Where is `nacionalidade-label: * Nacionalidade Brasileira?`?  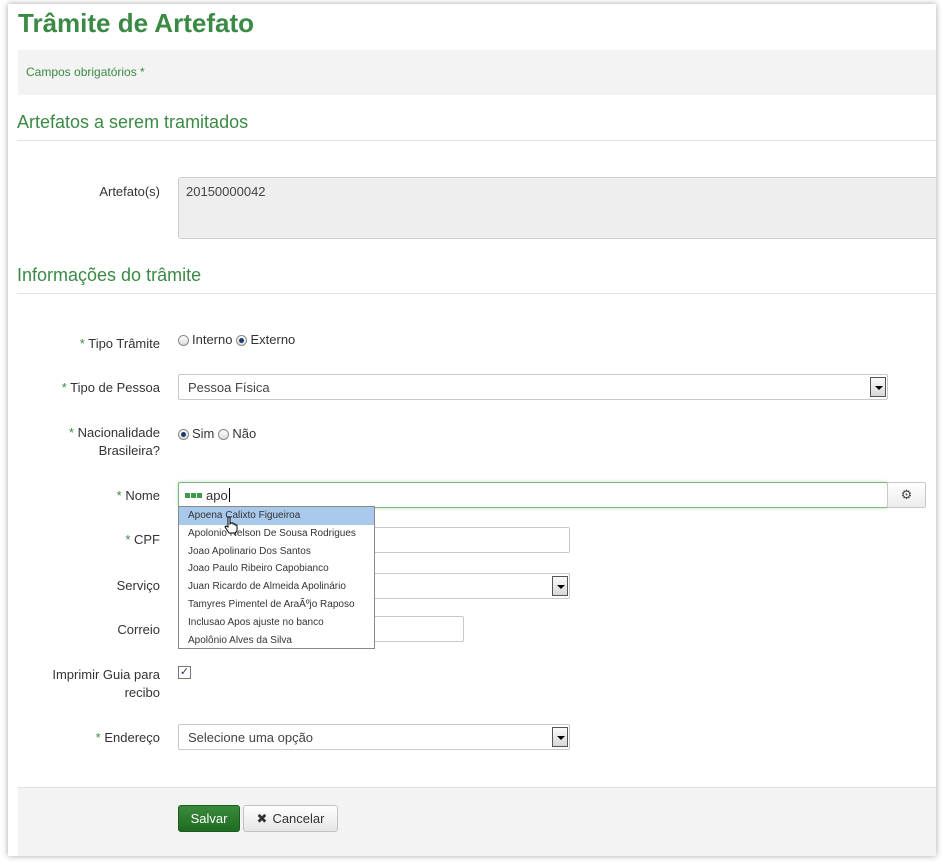
nacionalidade-label: * Nacionalidade Brasileira? is located at coordinates (85, 442).